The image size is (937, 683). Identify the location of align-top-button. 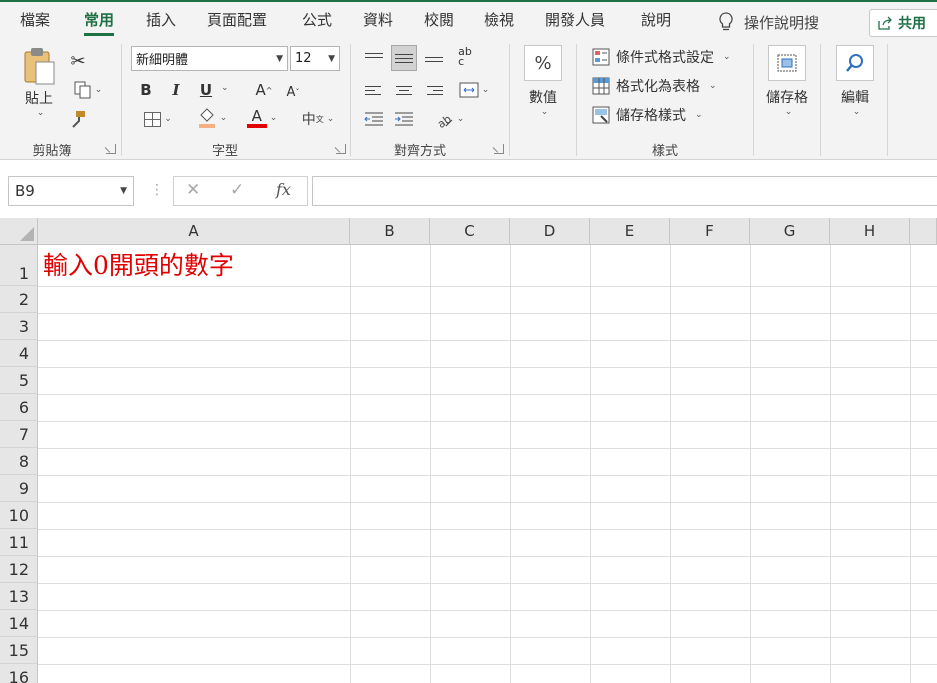
(374, 57).